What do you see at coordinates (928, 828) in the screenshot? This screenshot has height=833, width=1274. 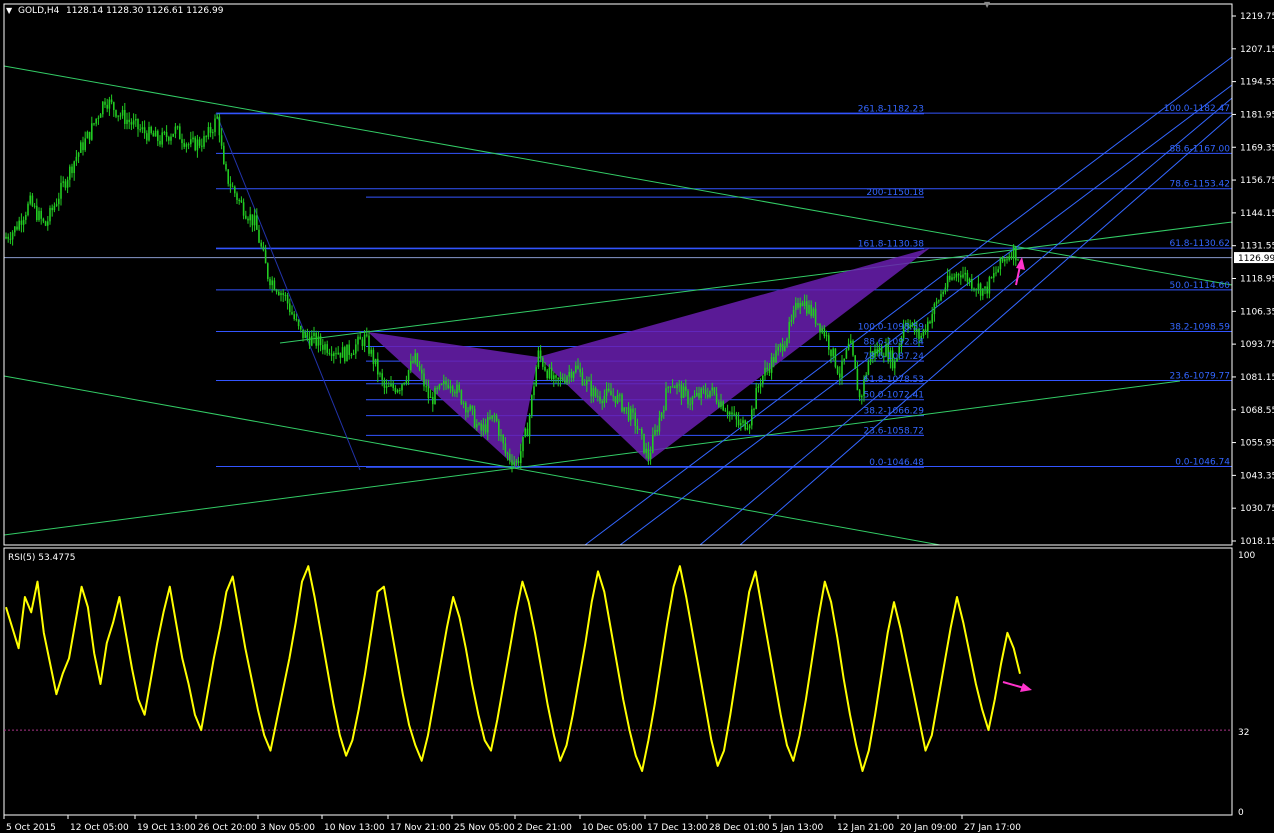 I see `time-tick-label: 20 Jan 09:00` at bounding box center [928, 828].